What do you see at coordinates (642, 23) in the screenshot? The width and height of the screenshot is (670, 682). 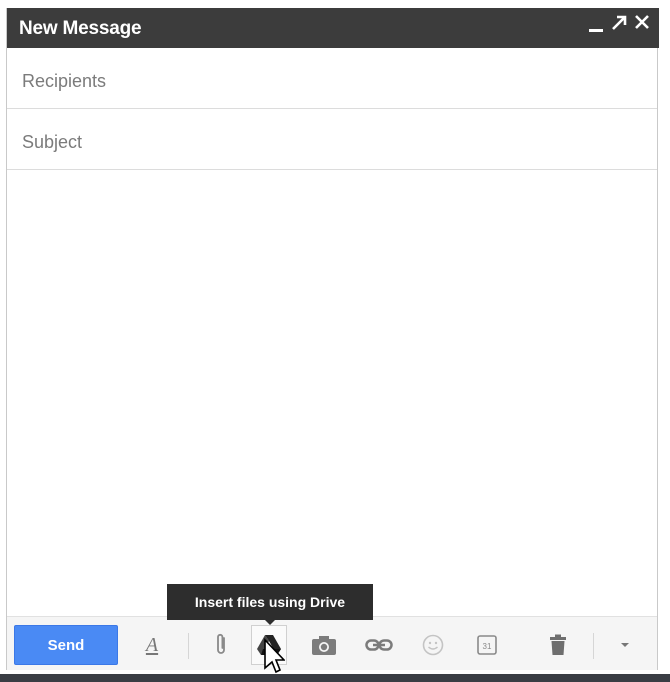 I see `close-icon` at bounding box center [642, 23].